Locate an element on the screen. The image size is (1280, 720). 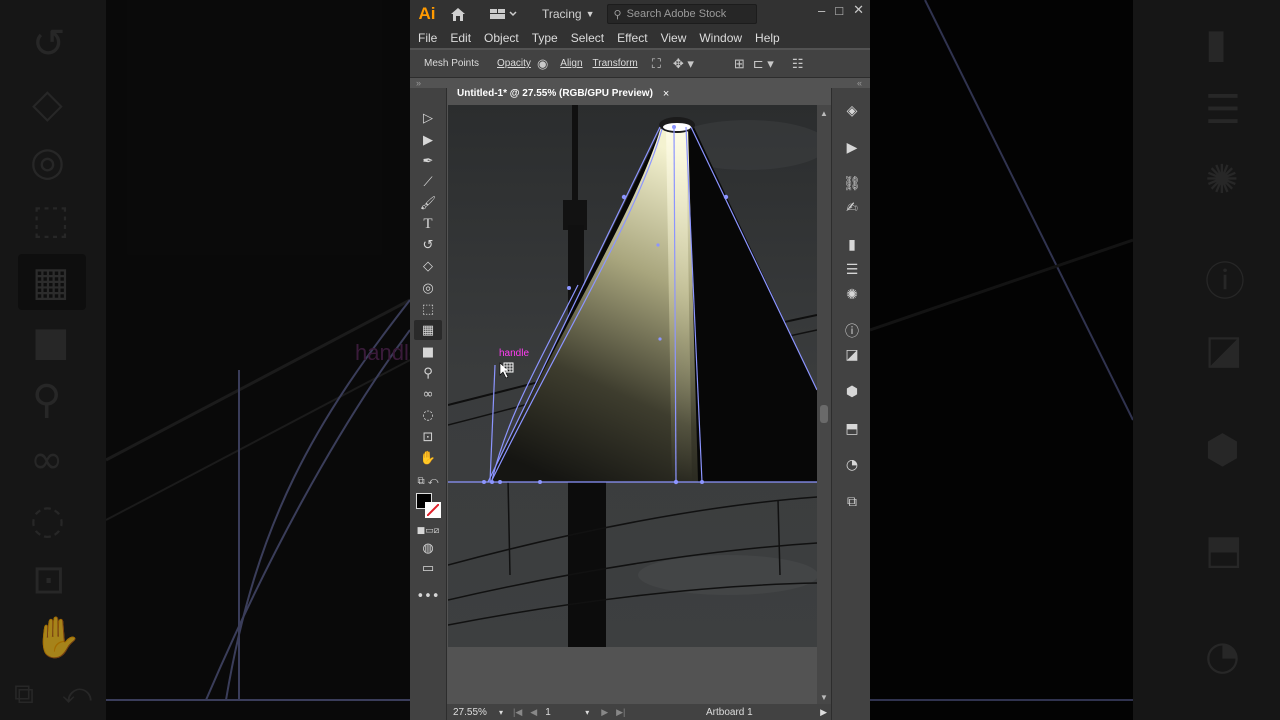
panel-menu-icon: ☷ is located at coordinates (798, 64).